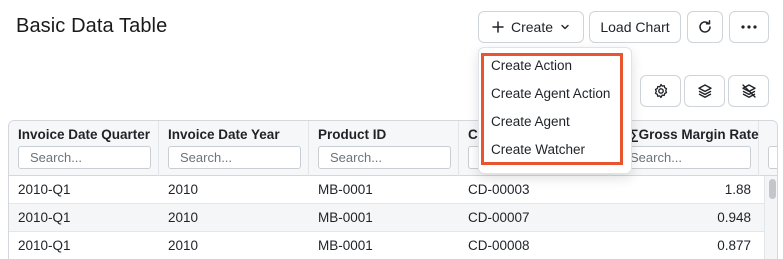  Describe the element at coordinates (384, 157) in the screenshot. I see `search-input-product-id` at that location.